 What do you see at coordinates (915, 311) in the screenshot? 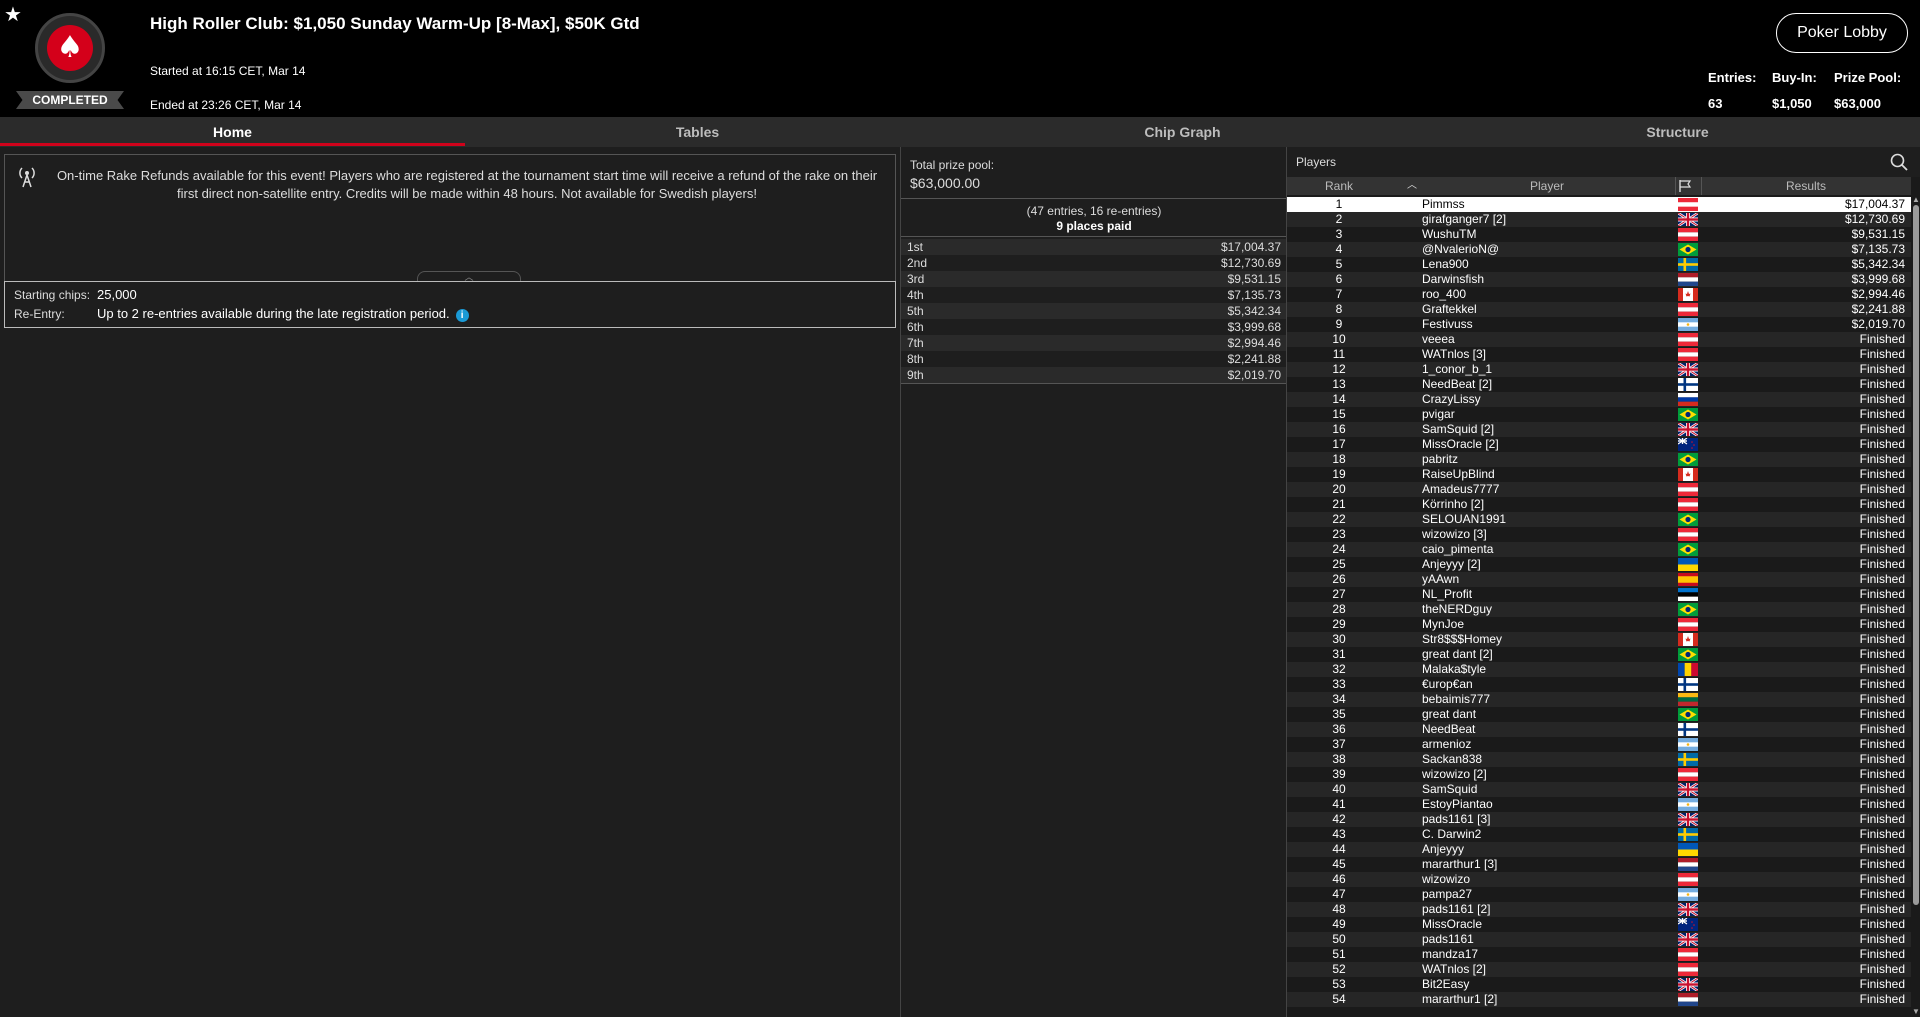
I see `payout-place: 5th` at bounding box center [915, 311].